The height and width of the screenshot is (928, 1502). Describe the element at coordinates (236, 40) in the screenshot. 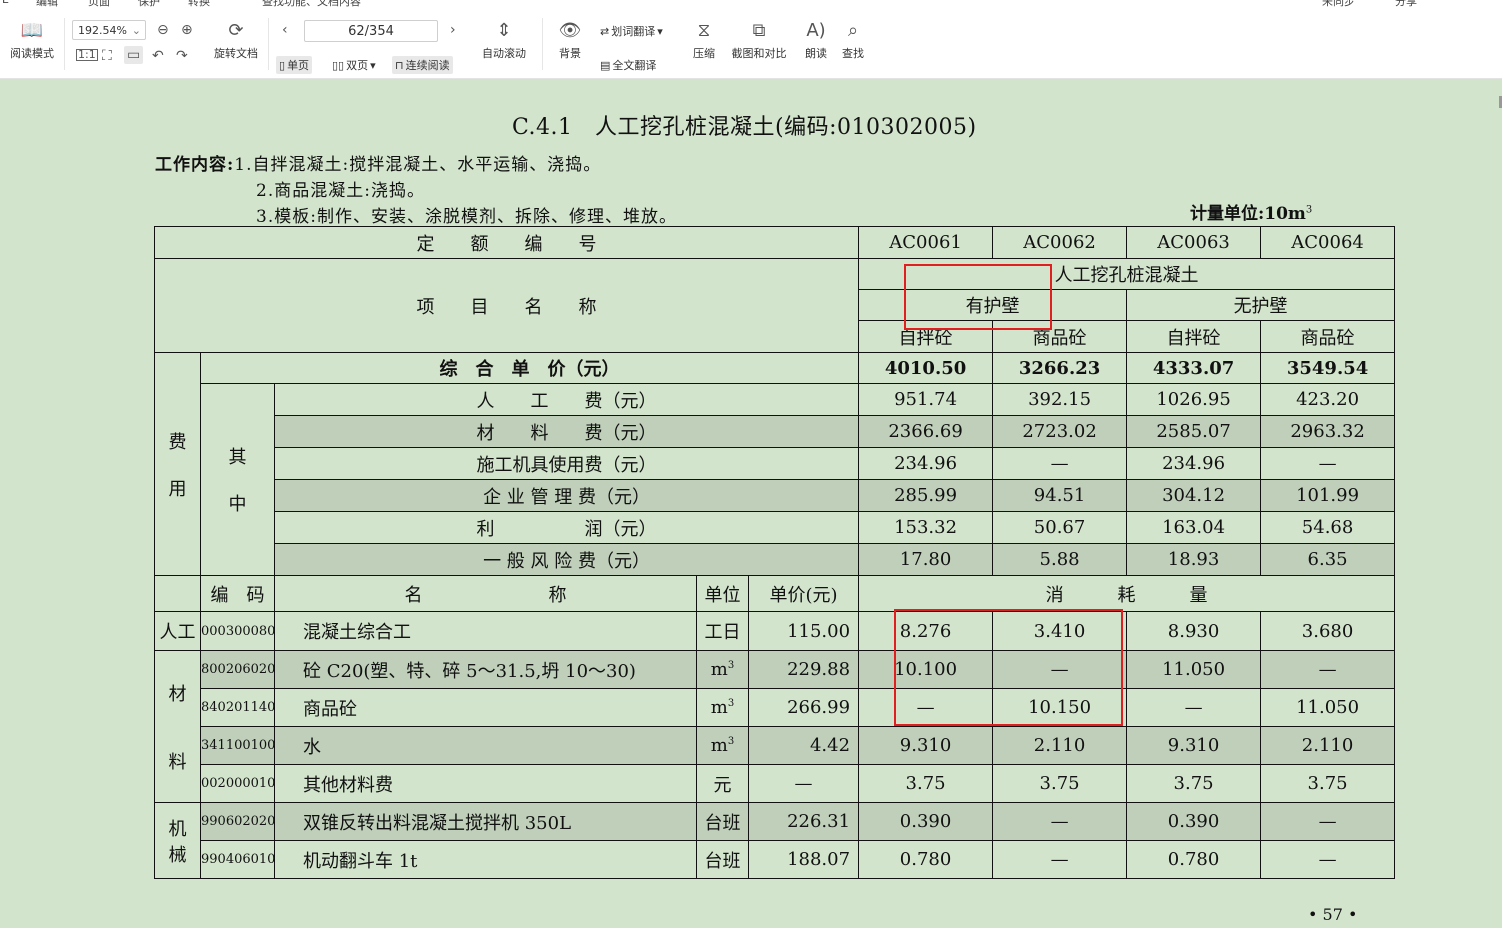

I see `rotate-document-button: ⟳ 旋转文档` at that location.